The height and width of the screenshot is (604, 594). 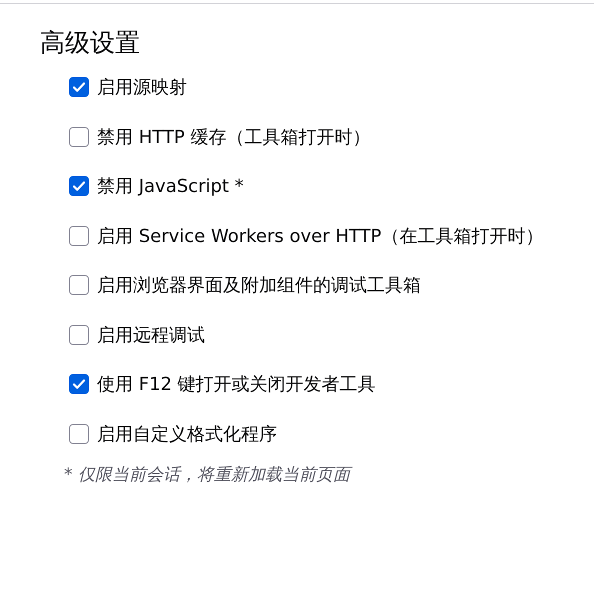 I want to click on option-label: 使用 F12 键打开或关闭开发者工具, so click(x=236, y=384).